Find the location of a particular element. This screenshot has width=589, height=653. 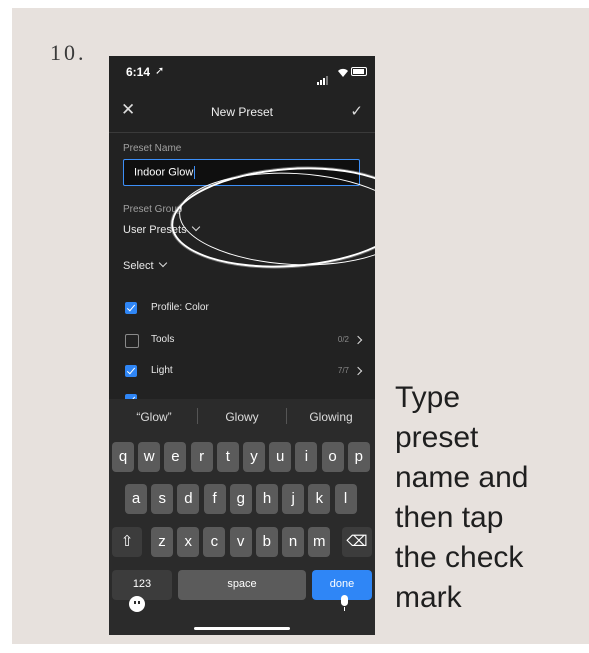

caption-line: mark is located at coordinates (428, 597).